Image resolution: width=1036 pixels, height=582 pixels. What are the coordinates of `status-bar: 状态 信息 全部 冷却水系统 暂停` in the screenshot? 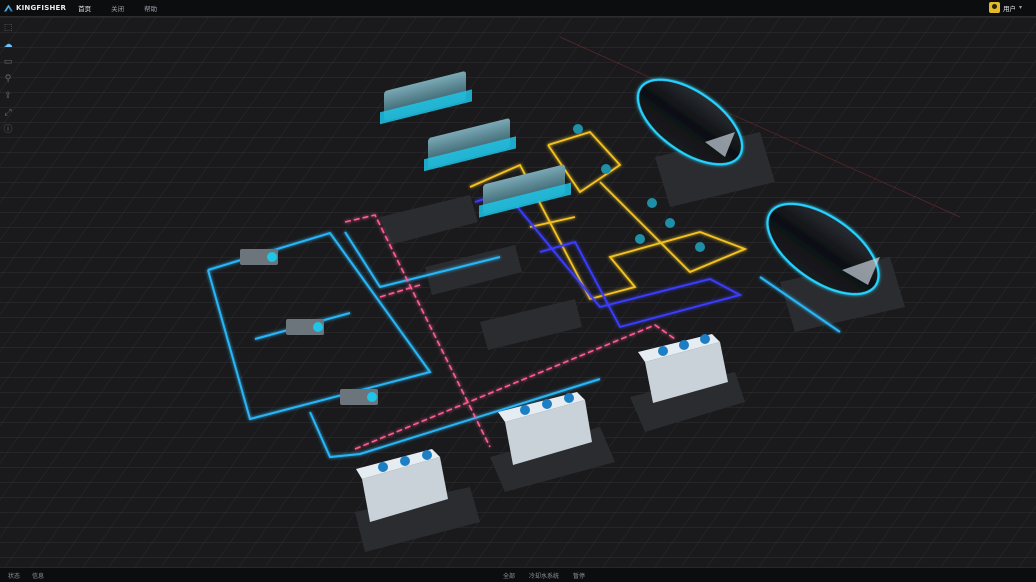 It's located at (518, 574).